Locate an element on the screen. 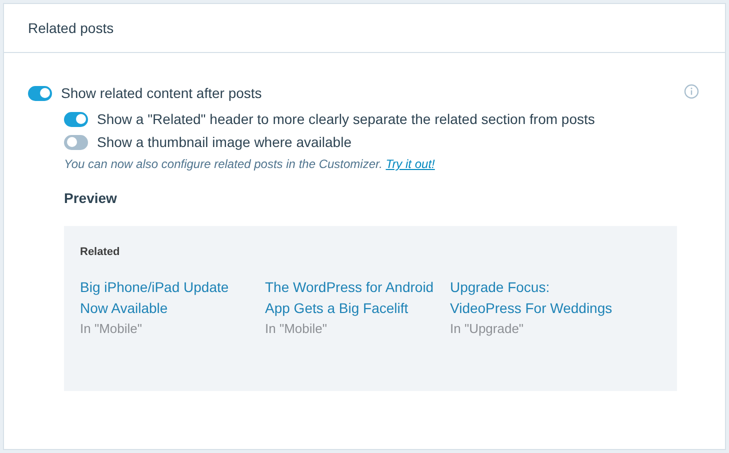 Image resolution: width=729 pixels, height=453 pixels. card-title: Related posts is located at coordinates (71, 28).